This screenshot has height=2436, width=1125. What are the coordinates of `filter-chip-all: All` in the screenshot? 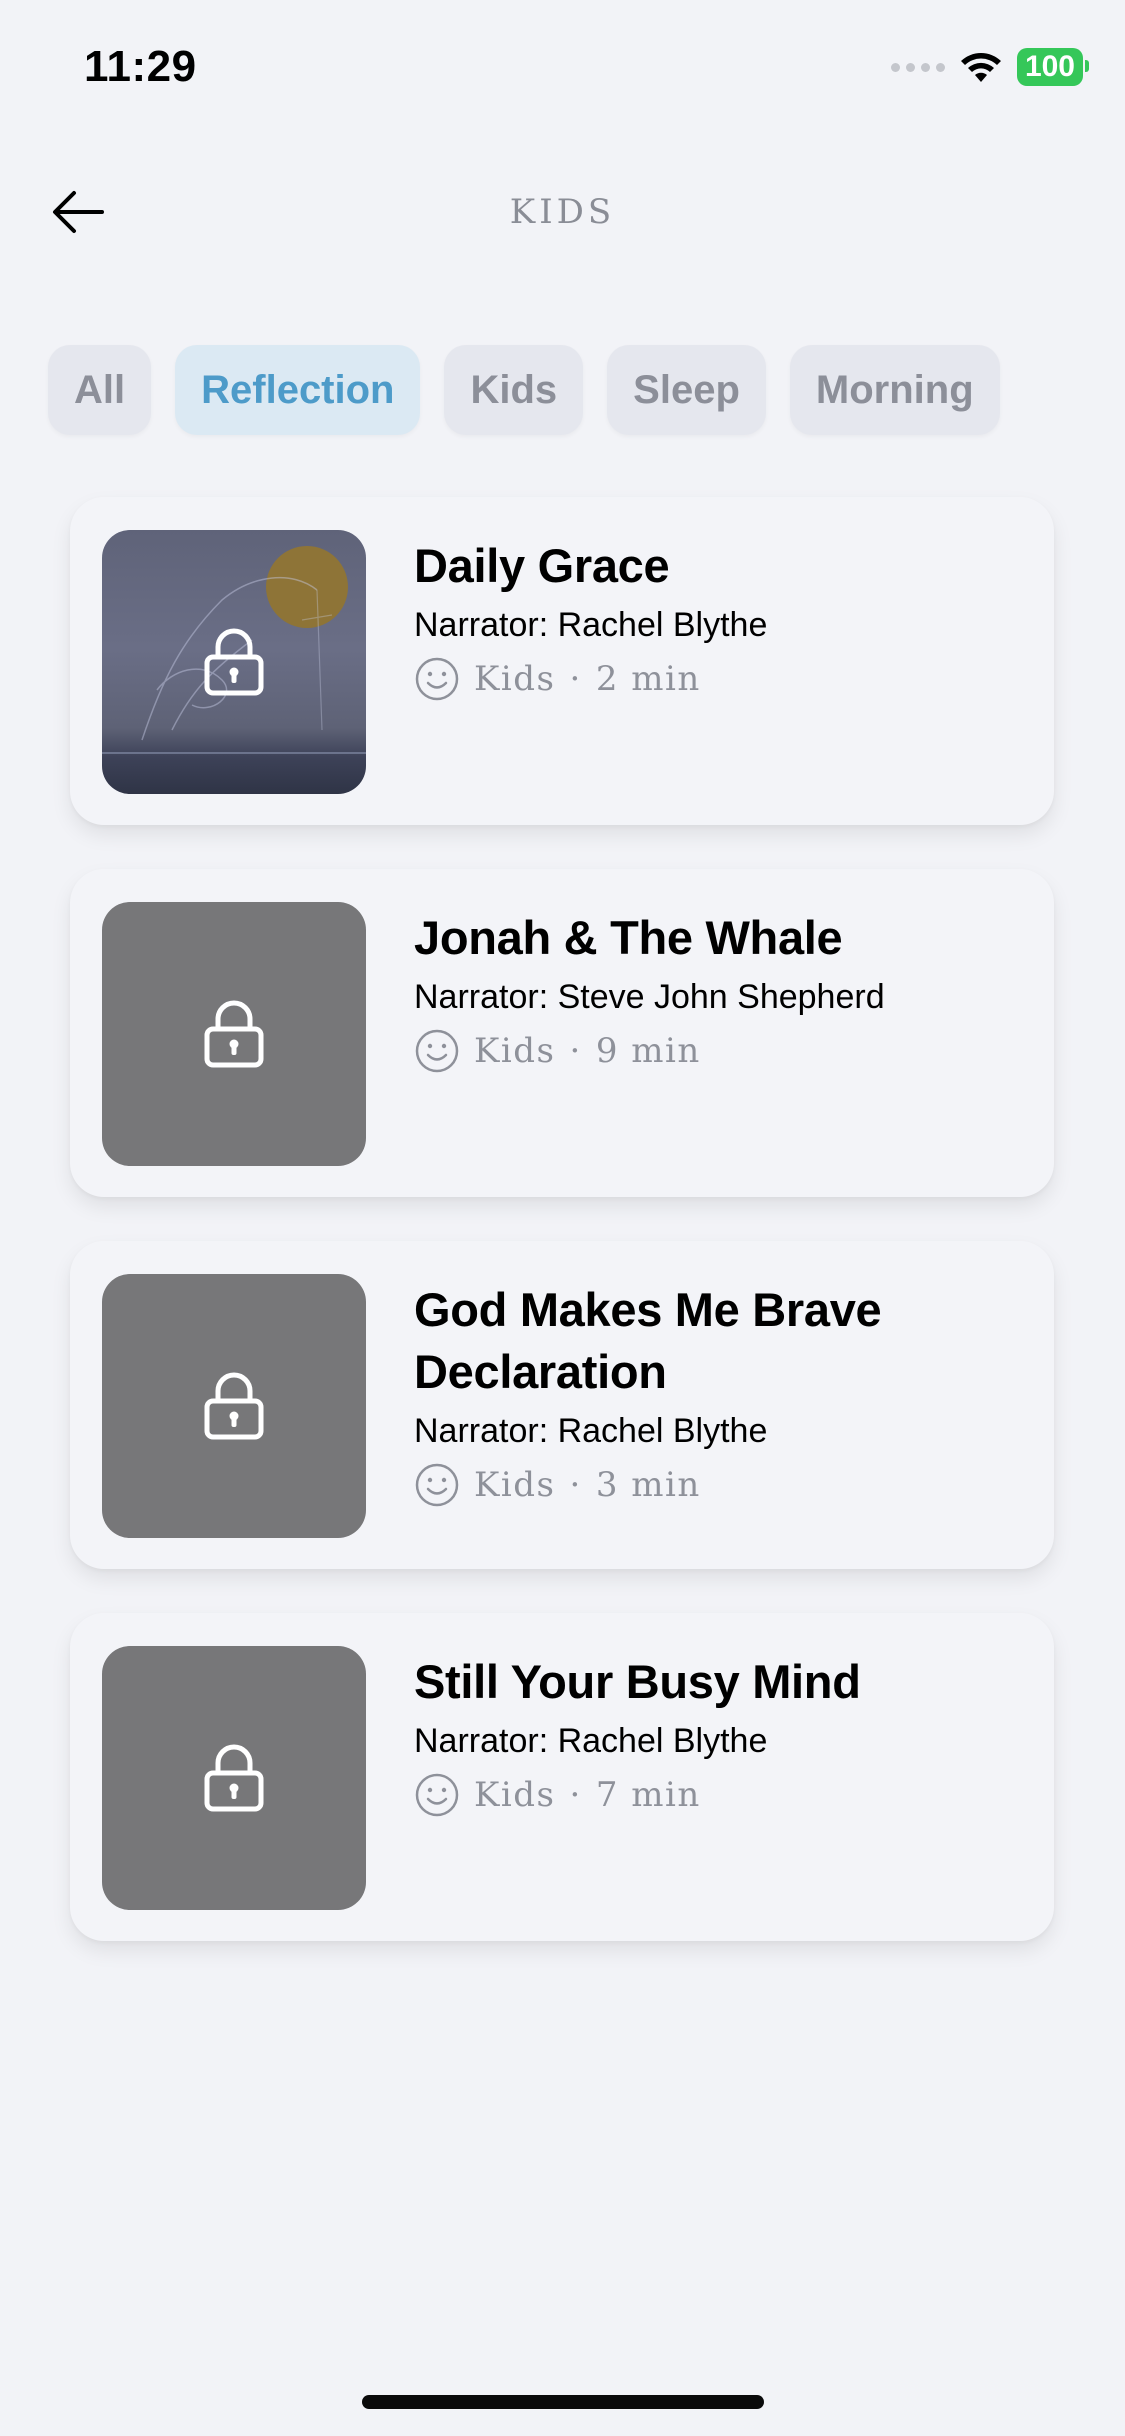 It's located at (100, 390).